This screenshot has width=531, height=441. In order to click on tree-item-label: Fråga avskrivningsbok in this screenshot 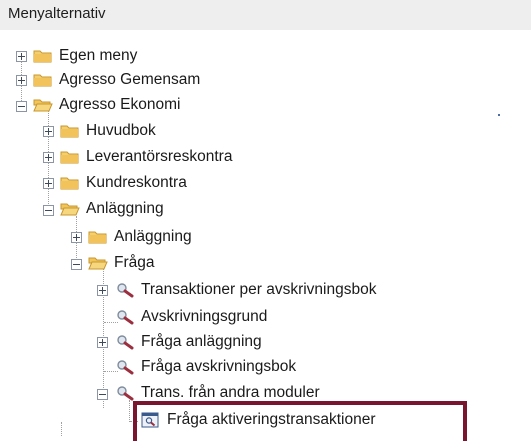, I will do `click(219, 366)`.